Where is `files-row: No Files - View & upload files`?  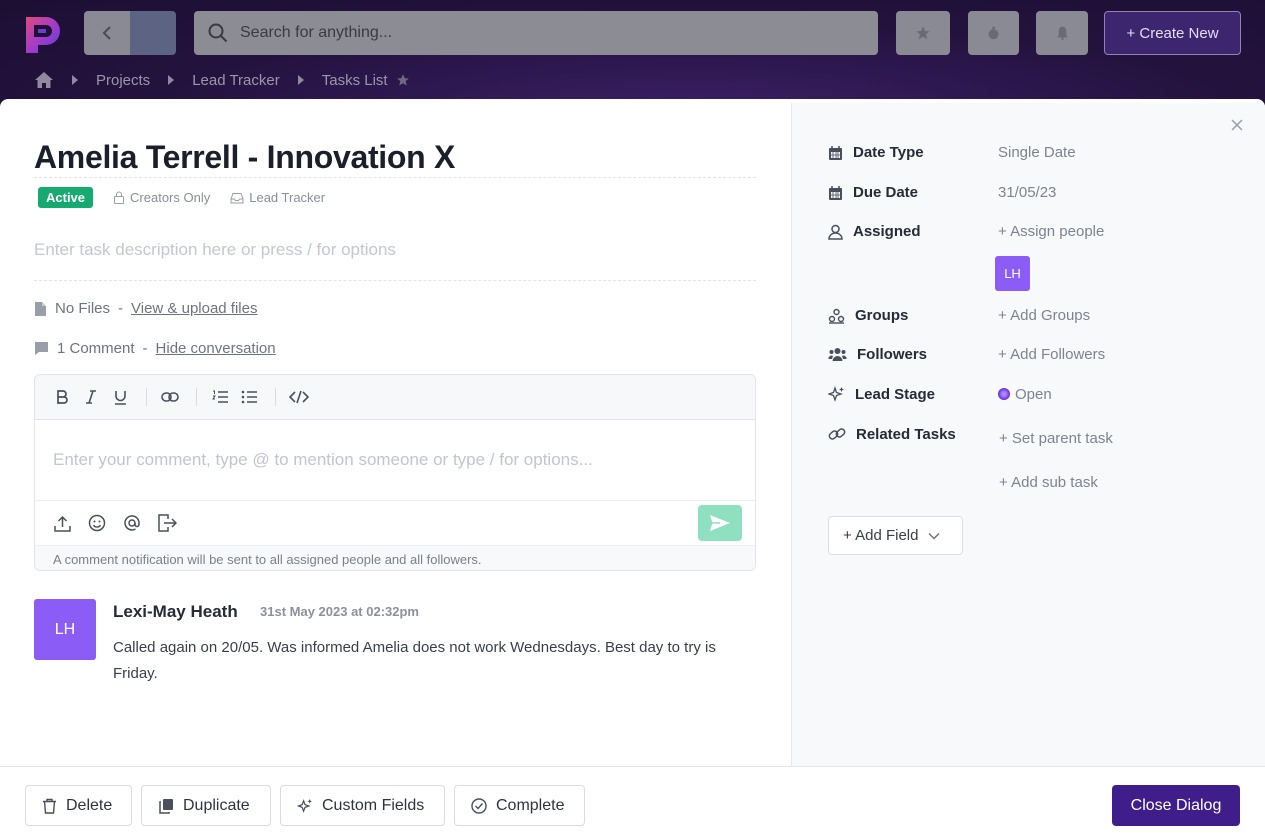
files-row: No Files - View & upload files is located at coordinates (145, 308).